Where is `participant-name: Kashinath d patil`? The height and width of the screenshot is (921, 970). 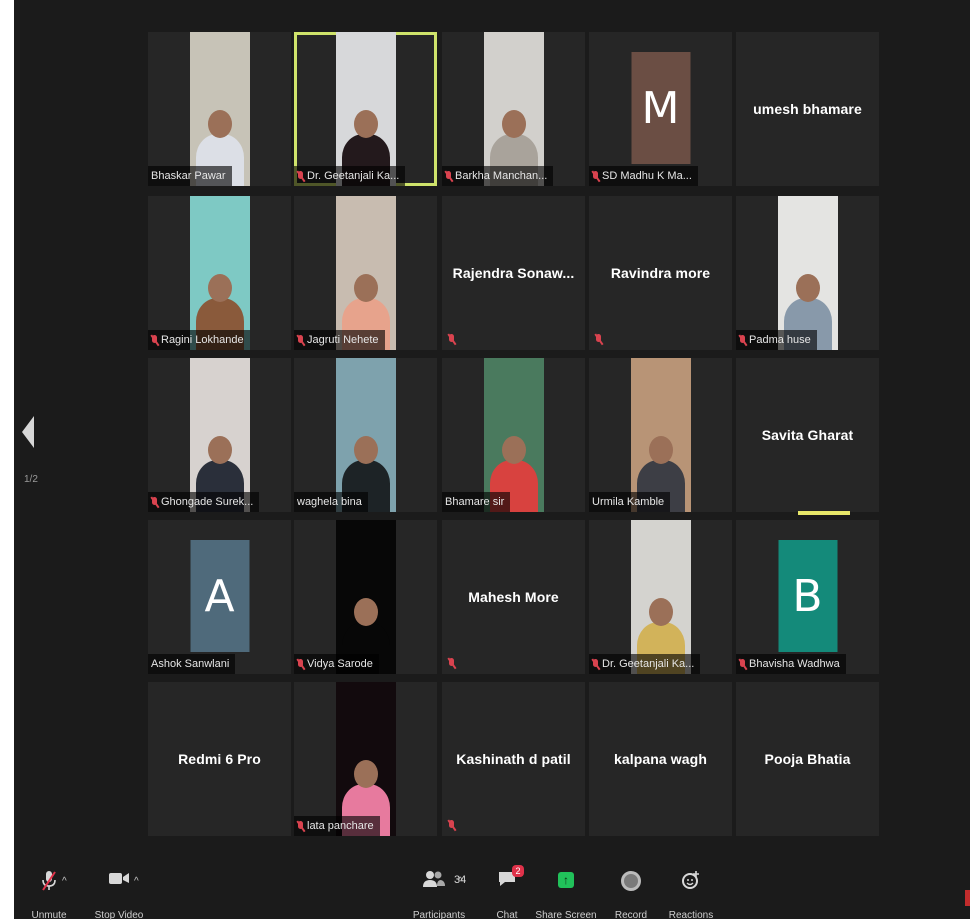
participant-name: Kashinath d patil is located at coordinates (513, 759).